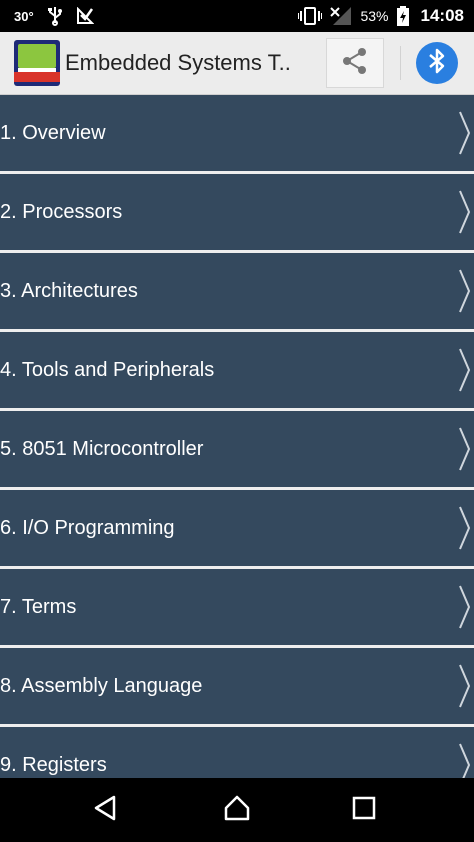 Image resolution: width=474 pixels, height=842 pixels. I want to click on app-logo-icon, so click(37, 63).